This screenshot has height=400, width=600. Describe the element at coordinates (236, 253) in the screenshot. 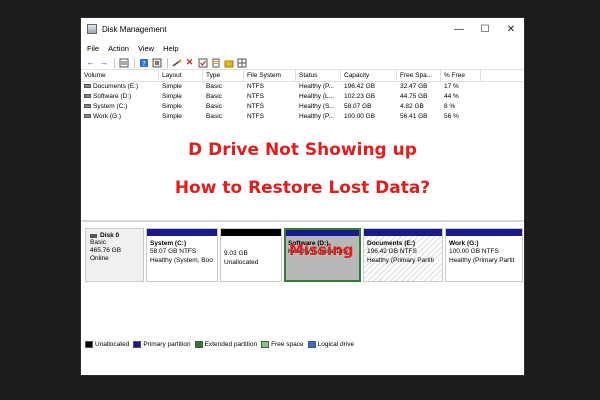

I see `partition-size: 9.03 GB` at that location.